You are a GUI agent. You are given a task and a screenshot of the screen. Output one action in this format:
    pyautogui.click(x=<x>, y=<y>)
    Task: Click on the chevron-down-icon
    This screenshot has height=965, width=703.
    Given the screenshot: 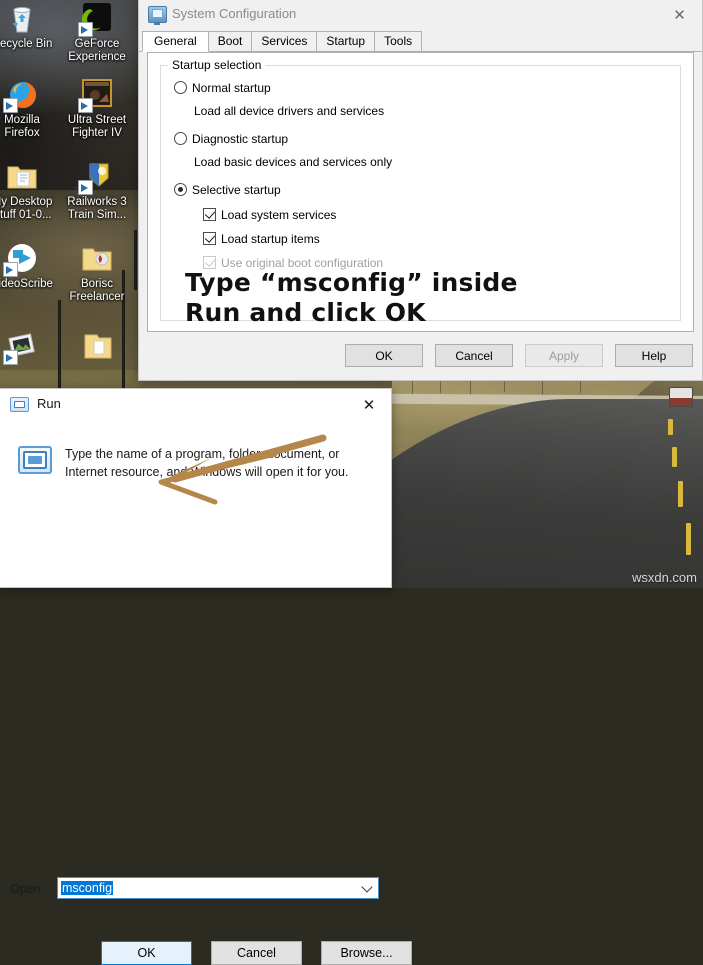 What is the action you would take?
    pyautogui.click(x=367, y=886)
    